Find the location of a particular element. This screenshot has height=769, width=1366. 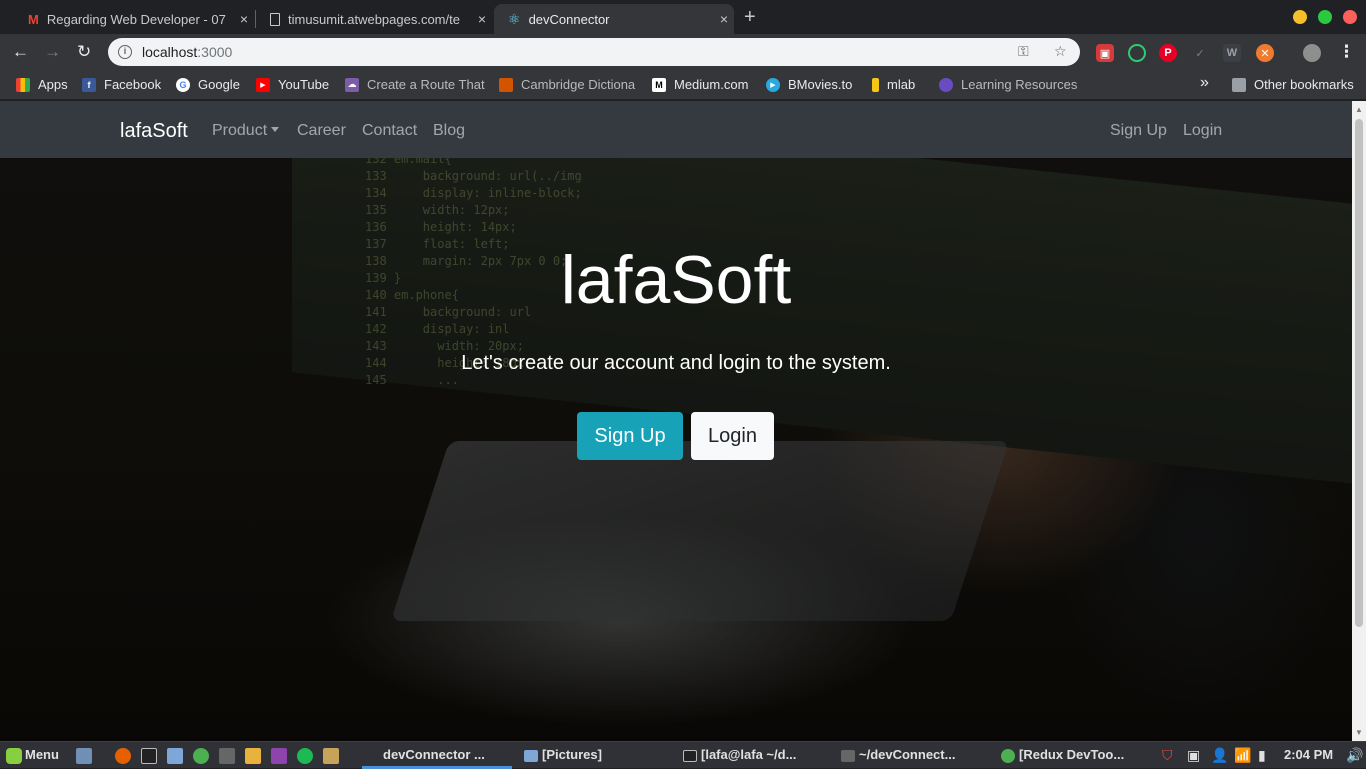

maximize-button is located at coordinates (1325, 17).